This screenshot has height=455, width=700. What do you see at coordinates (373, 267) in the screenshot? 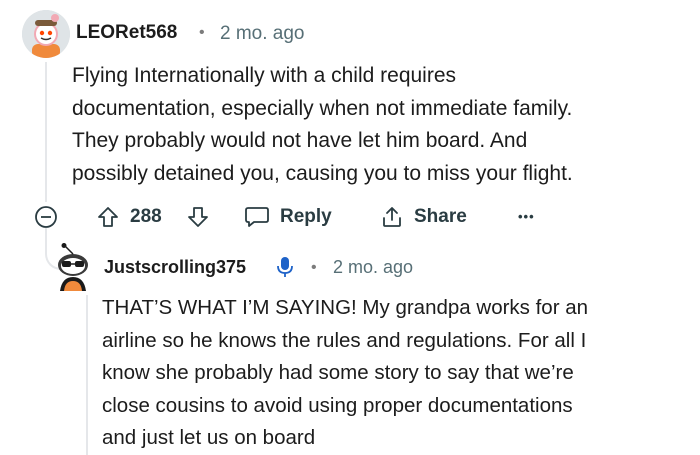
I see `reply-timestamp: 2 mo. ago` at bounding box center [373, 267].